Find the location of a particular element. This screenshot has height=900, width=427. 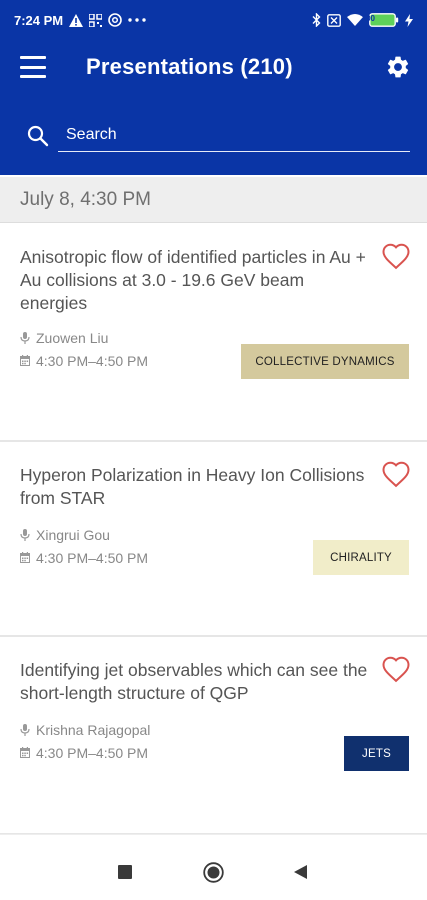

system-nav-bar is located at coordinates (213, 867).